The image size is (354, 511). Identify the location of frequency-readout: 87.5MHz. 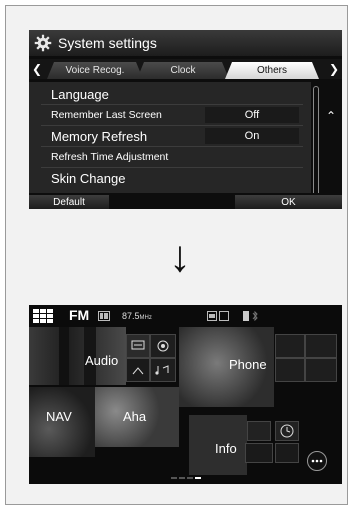
(137, 316).